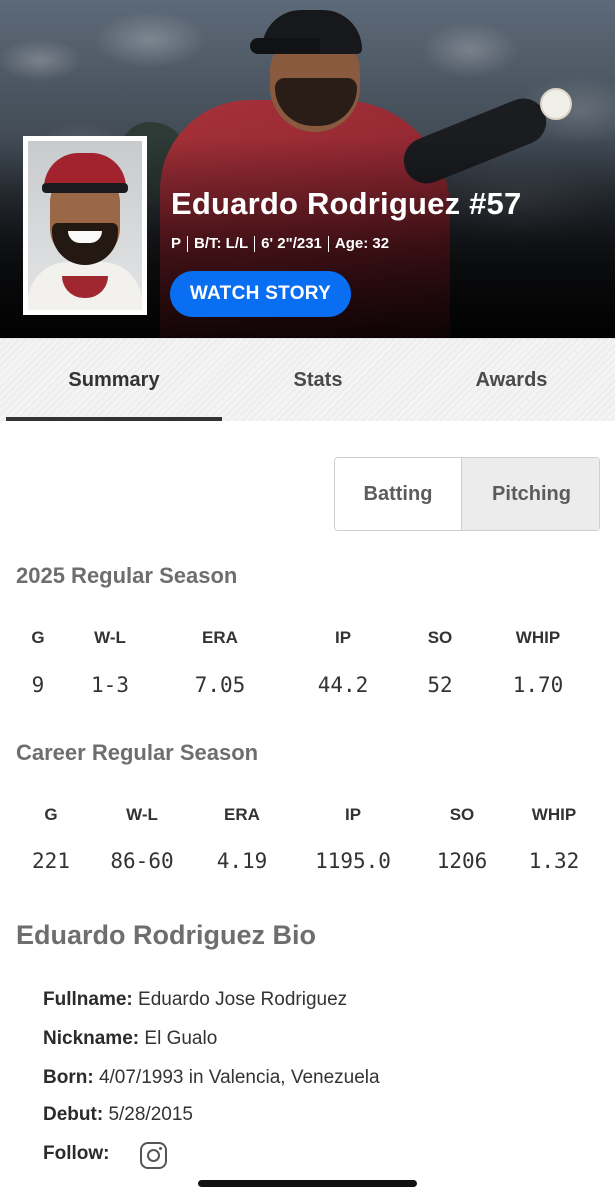 The height and width of the screenshot is (1200, 615). What do you see at coordinates (38, 637) in the screenshot?
I see `season-header-g: G` at bounding box center [38, 637].